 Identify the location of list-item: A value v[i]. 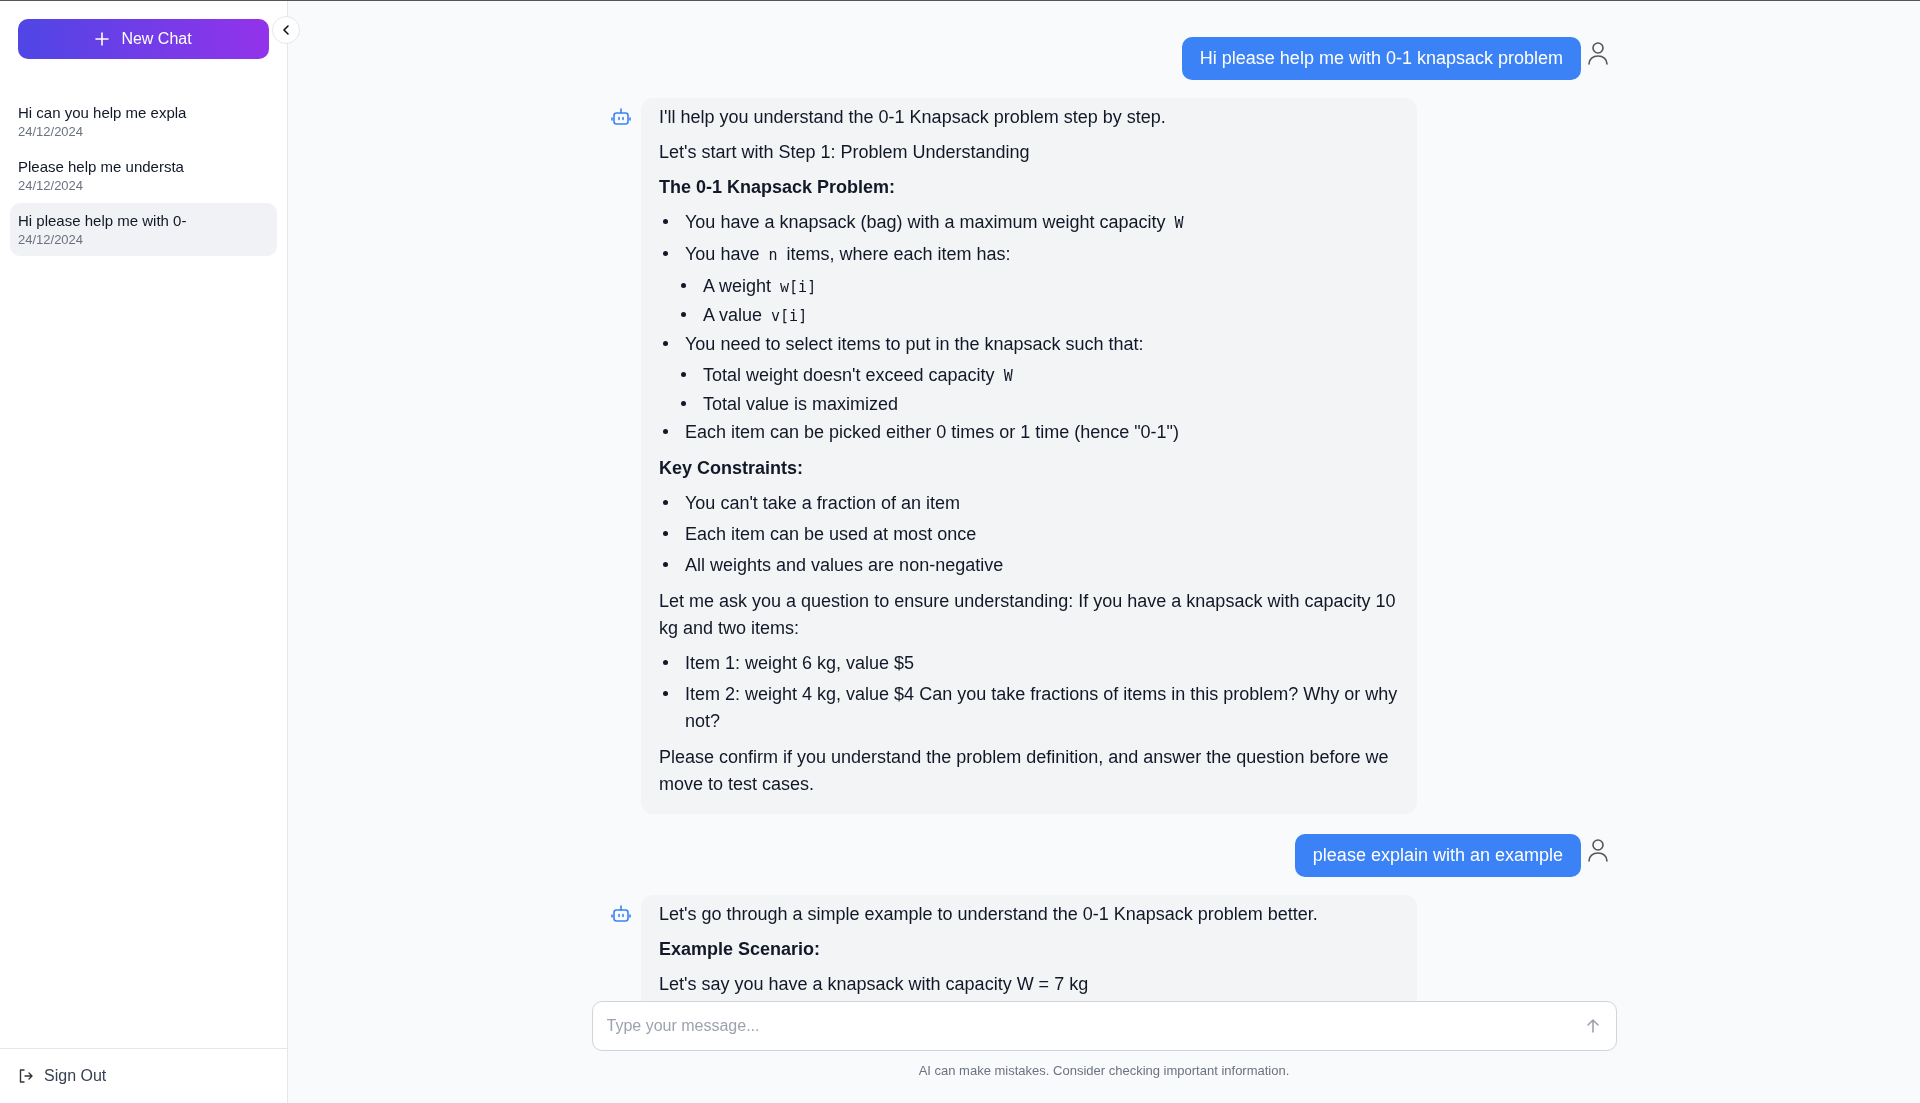
(756, 315).